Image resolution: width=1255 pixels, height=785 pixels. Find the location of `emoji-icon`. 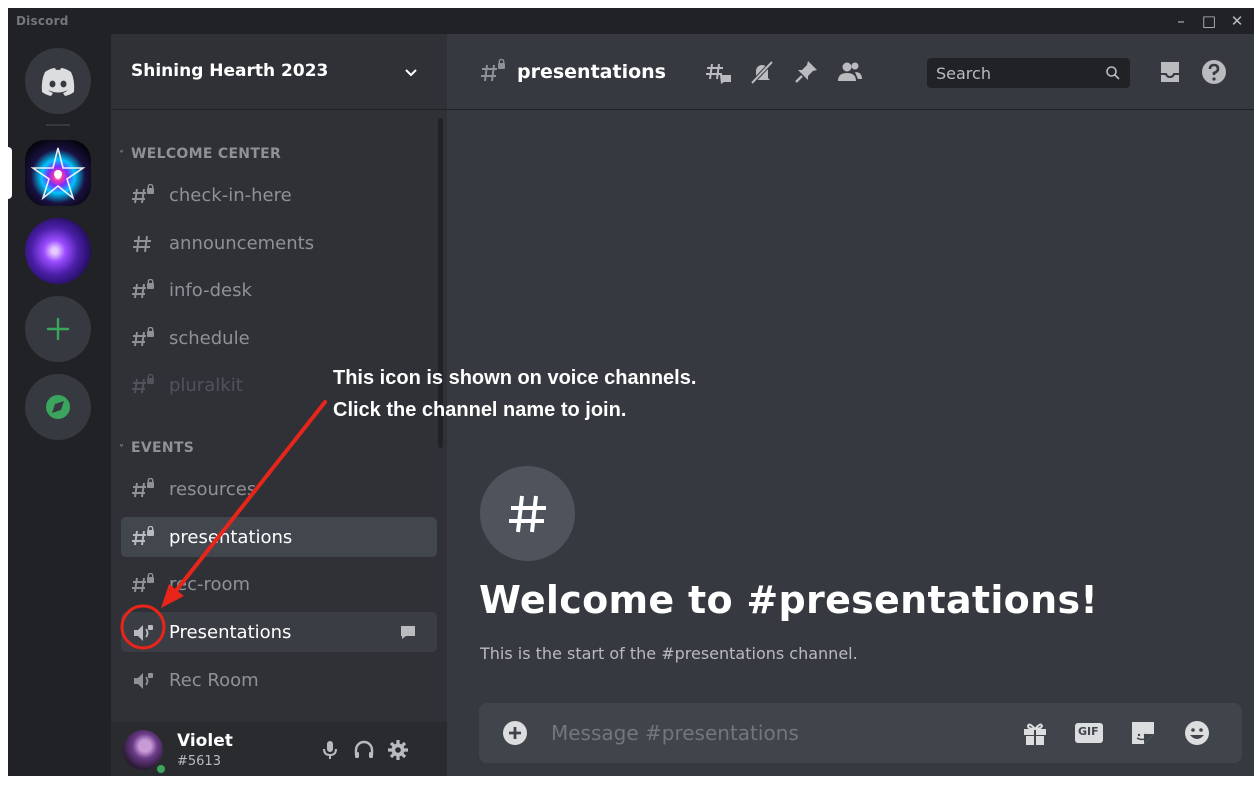

emoji-icon is located at coordinates (1197, 733).